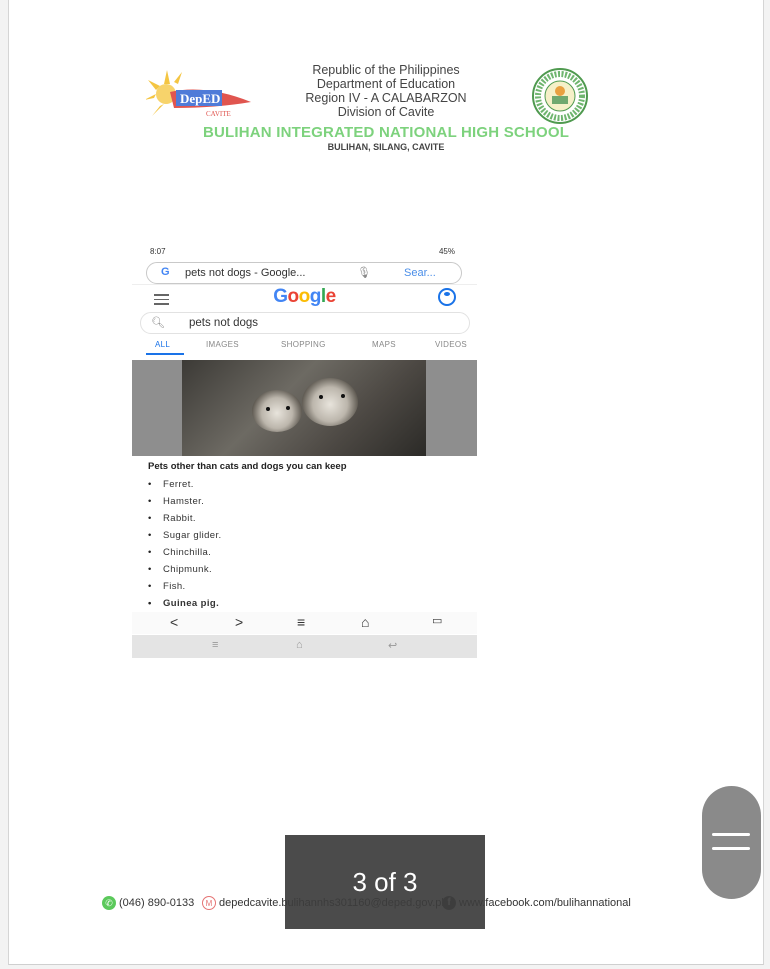  Describe the element at coordinates (386, 84) in the screenshot. I see `header-department: Department of Education` at that location.